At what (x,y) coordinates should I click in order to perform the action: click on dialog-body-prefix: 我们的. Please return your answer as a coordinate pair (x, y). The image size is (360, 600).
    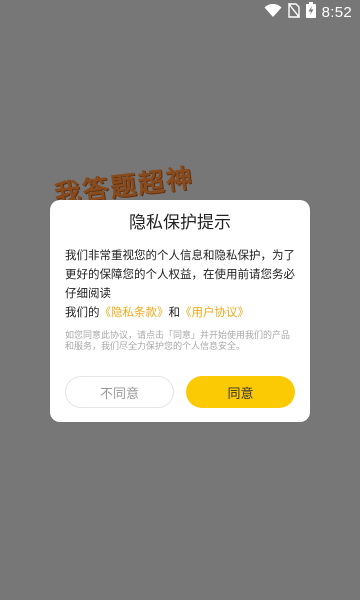
    Looking at the image, I should click on (82, 312).